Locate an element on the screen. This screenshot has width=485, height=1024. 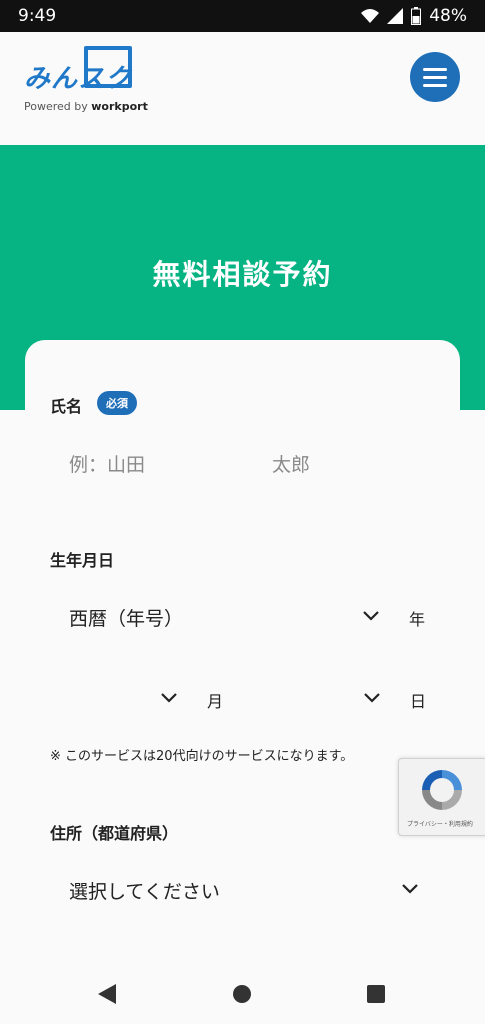
birthdate-label: 生年月日 is located at coordinates (82, 560).